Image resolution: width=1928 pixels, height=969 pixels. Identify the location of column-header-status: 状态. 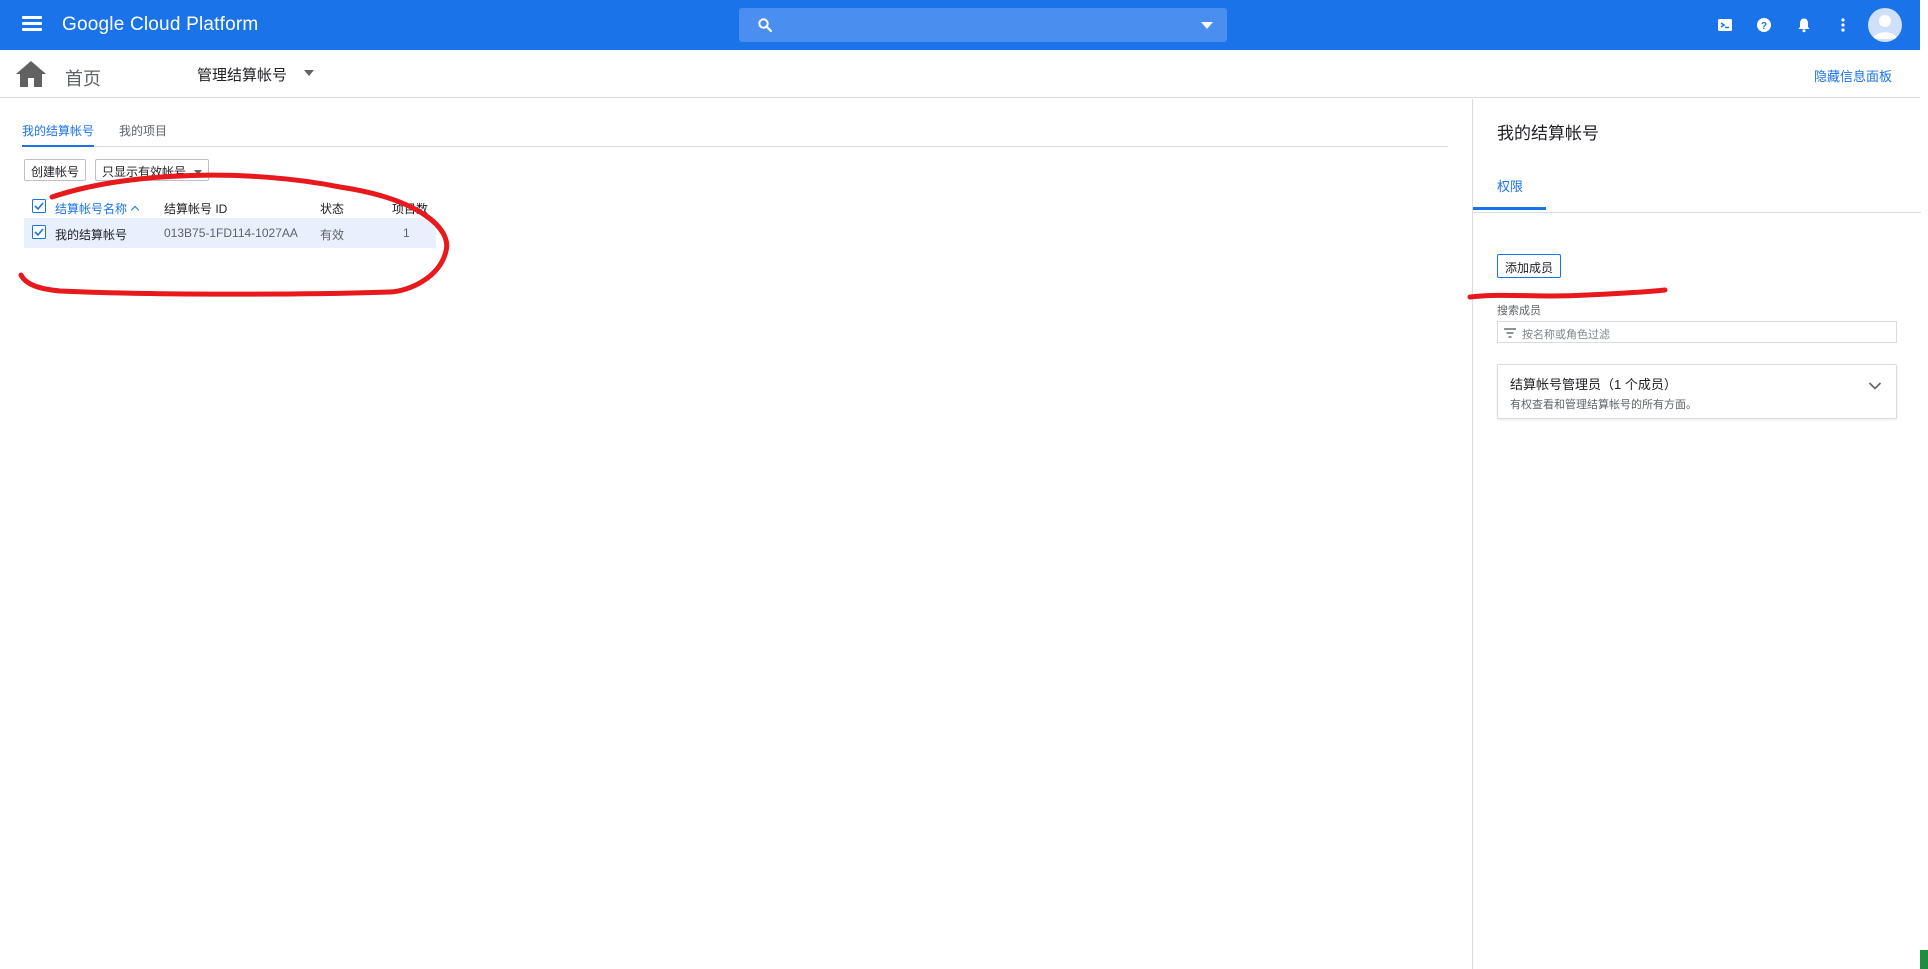
(332, 208).